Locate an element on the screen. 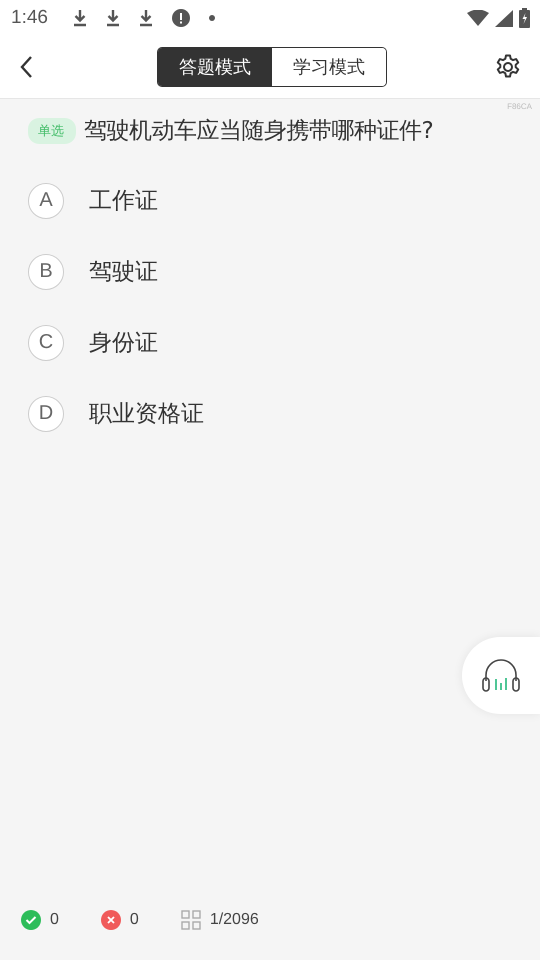 The image size is (540, 960). option-text: 工作证 is located at coordinates (123, 200).